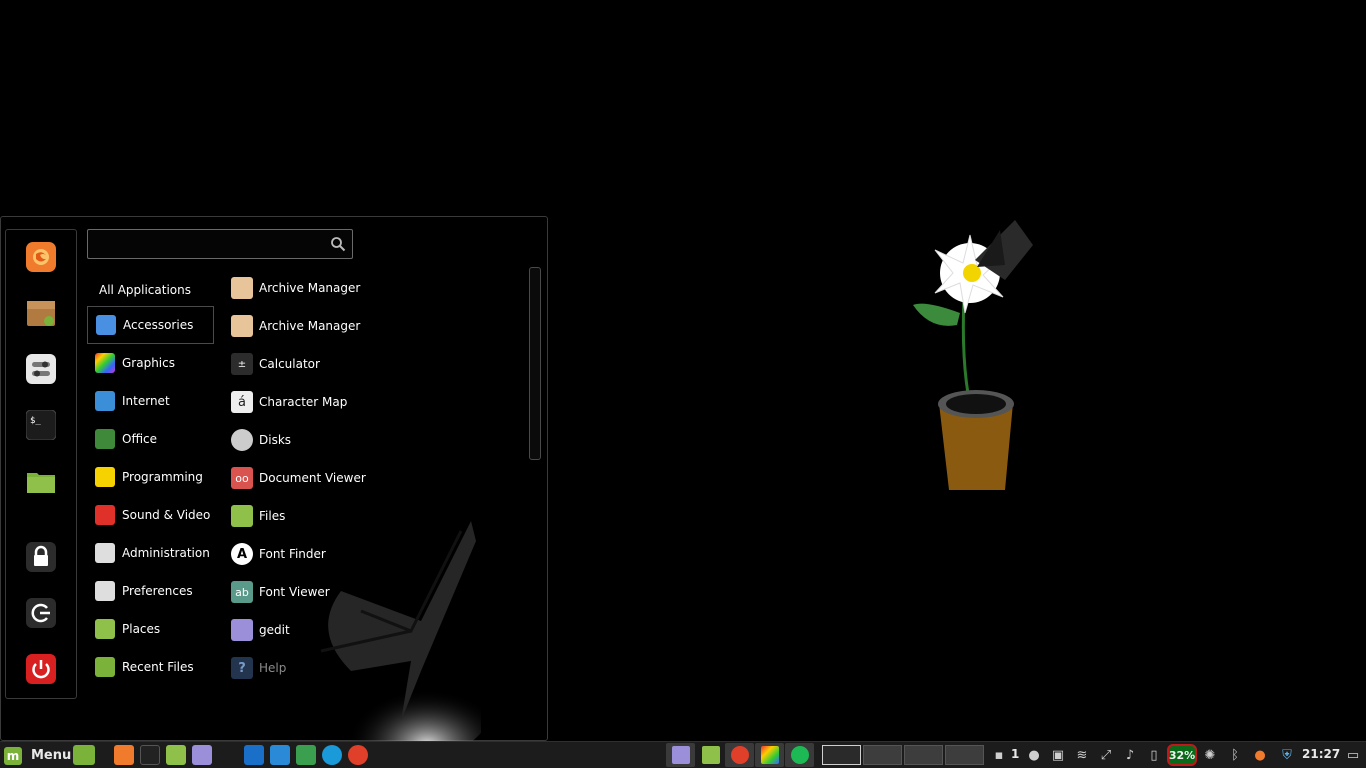 The height and width of the screenshot is (768, 1366). What do you see at coordinates (1130, 755) in the screenshot?
I see `sound-icon: ♪` at bounding box center [1130, 755].